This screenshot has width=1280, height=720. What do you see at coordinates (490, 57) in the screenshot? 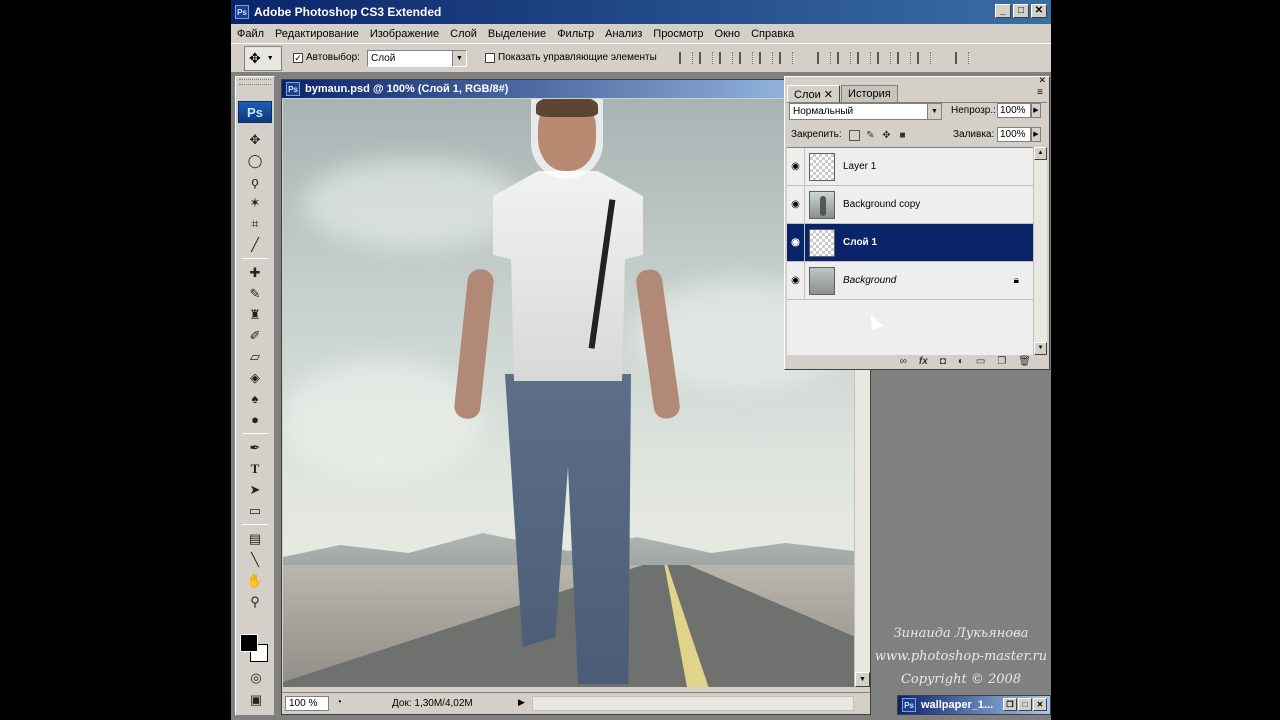
I see `show-controls-checkbox` at bounding box center [490, 57].